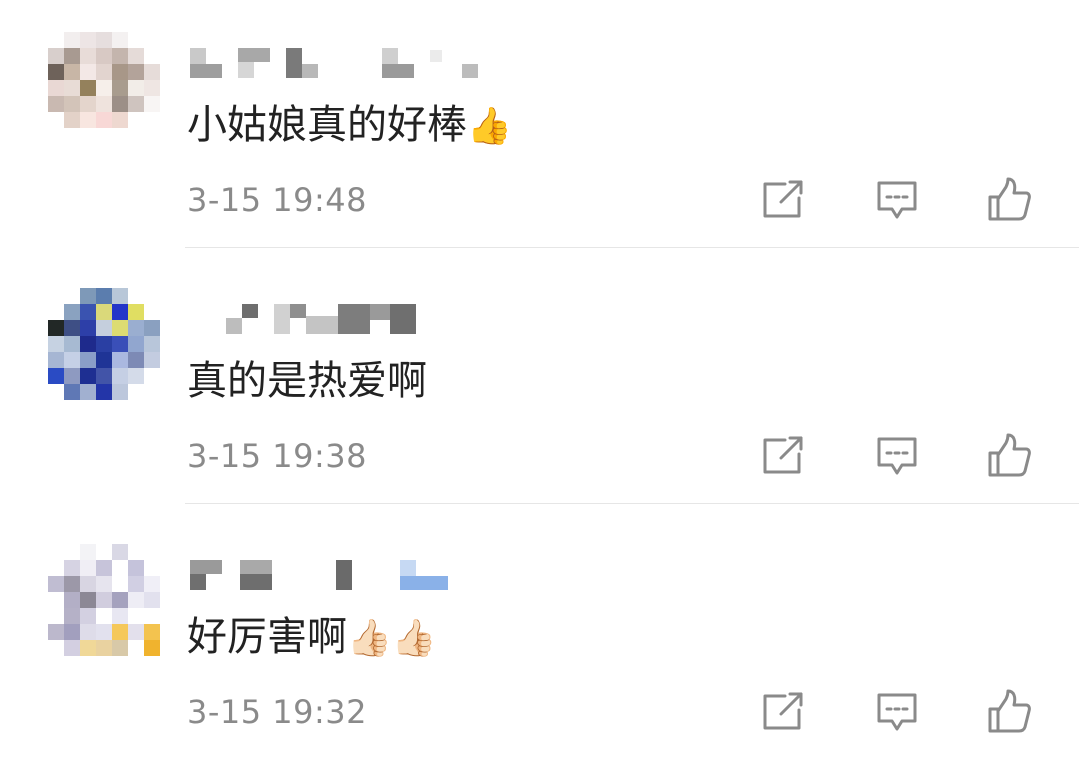  What do you see at coordinates (489, 126) in the screenshot?
I see `thumbs-up-emoji: 👍` at bounding box center [489, 126].